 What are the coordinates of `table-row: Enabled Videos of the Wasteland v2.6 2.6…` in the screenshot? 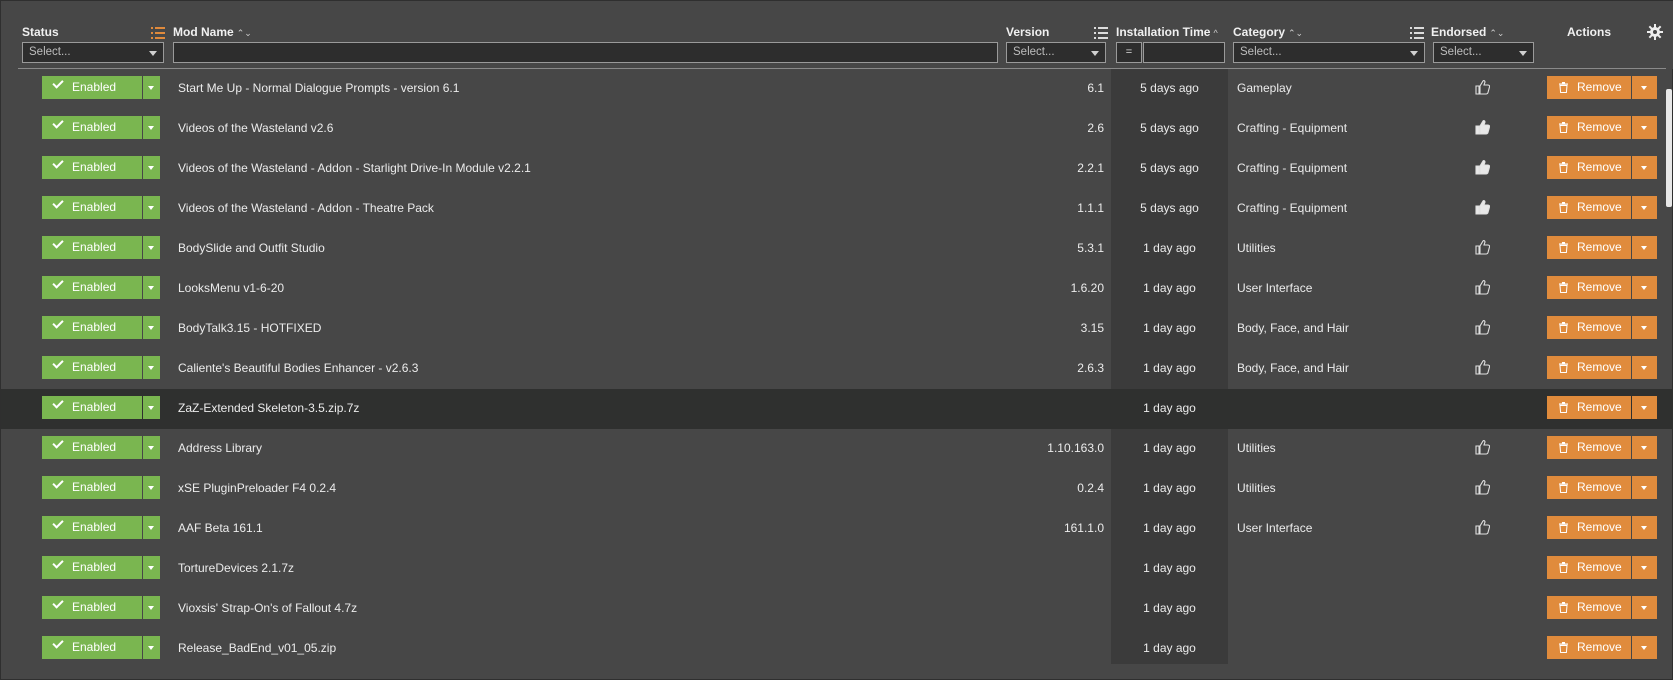 It's located at (837, 129).